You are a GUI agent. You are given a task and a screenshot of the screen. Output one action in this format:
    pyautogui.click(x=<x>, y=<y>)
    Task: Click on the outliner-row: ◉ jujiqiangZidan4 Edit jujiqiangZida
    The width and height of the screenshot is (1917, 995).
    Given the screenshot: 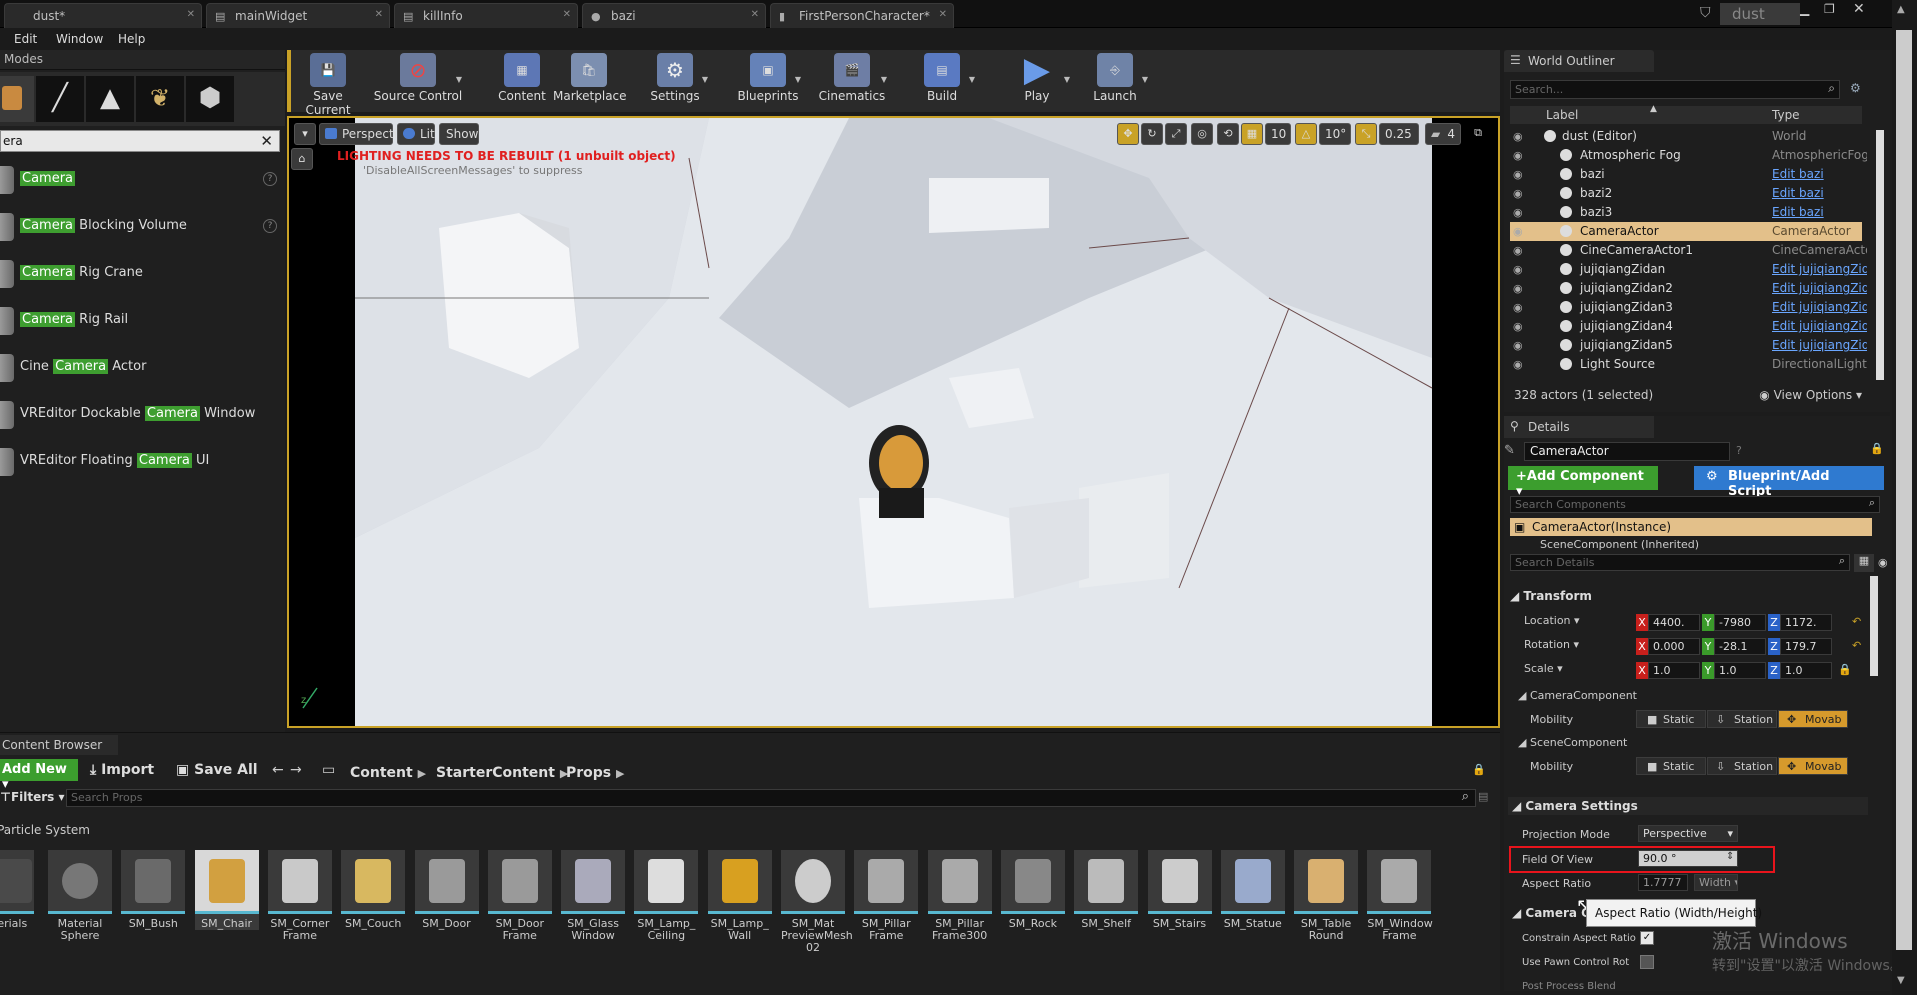 What is the action you would take?
    pyautogui.click(x=1688, y=326)
    